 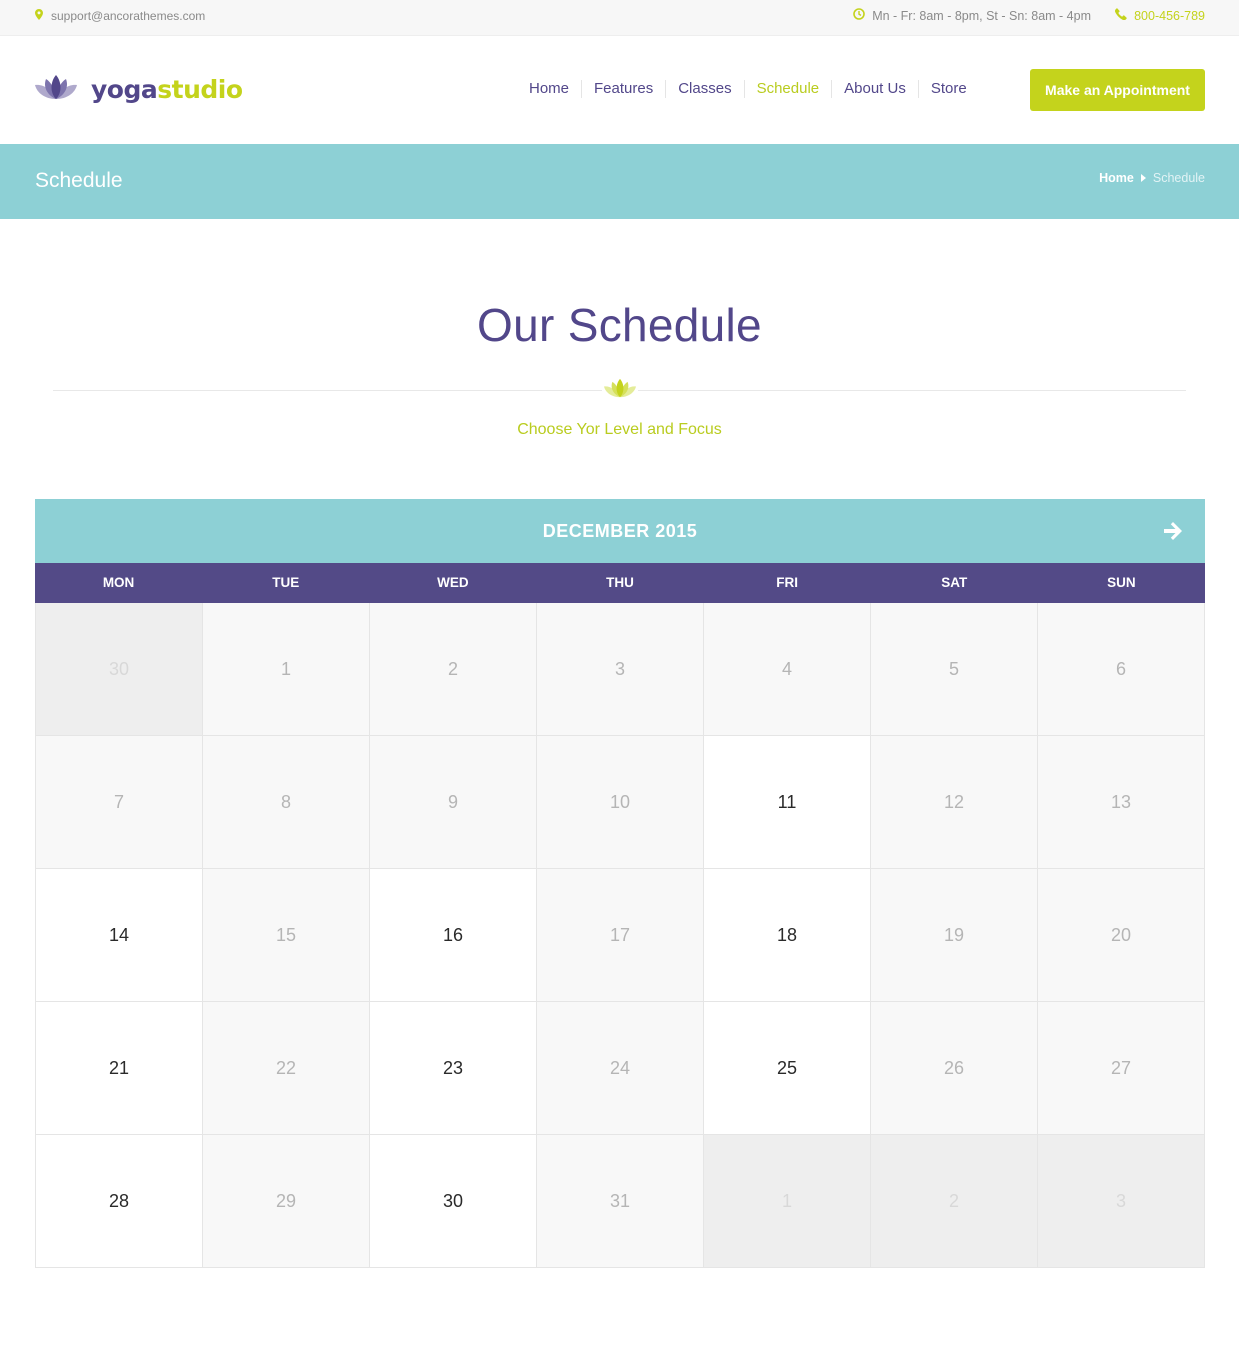 What do you see at coordinates (453, 669) in the screenshot?
I see `calendar-day: 2` at bounding box center [453, 669].